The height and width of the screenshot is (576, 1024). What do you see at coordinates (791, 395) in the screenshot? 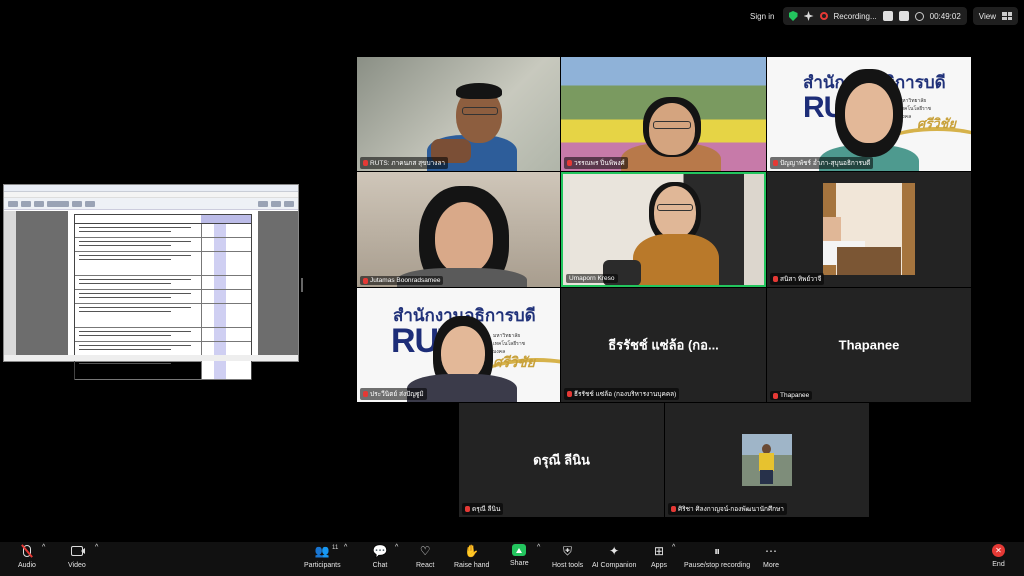
I see `participant-name-label: Thapanee` at bounding box center [791, 395].